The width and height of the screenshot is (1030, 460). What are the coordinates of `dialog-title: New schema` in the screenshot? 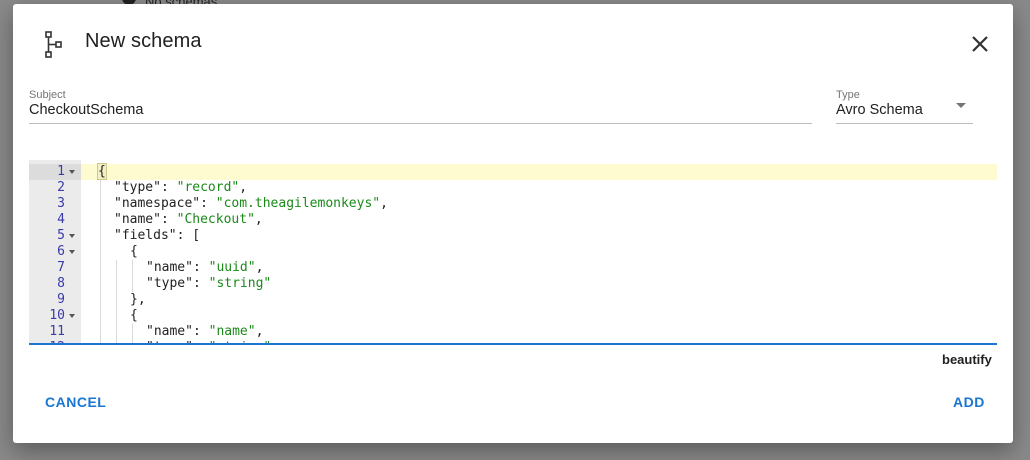 It's located at (143, 41).